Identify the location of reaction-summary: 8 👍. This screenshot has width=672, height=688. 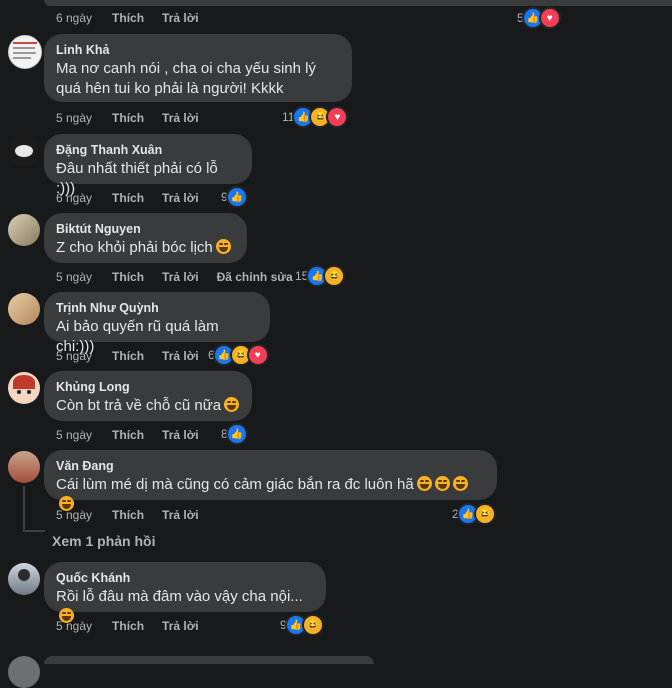
(234, 434).